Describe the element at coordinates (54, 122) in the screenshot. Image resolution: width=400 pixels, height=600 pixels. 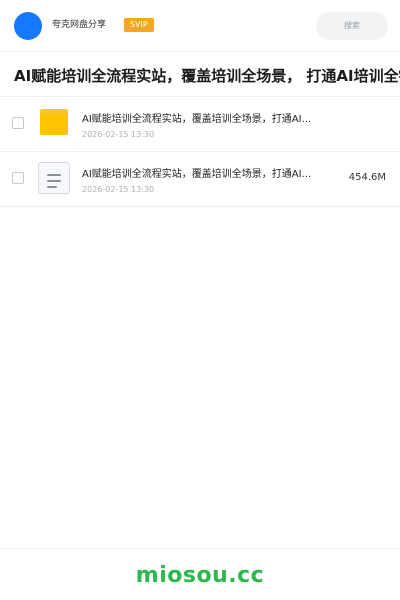
I see `folder-icon` at that location.